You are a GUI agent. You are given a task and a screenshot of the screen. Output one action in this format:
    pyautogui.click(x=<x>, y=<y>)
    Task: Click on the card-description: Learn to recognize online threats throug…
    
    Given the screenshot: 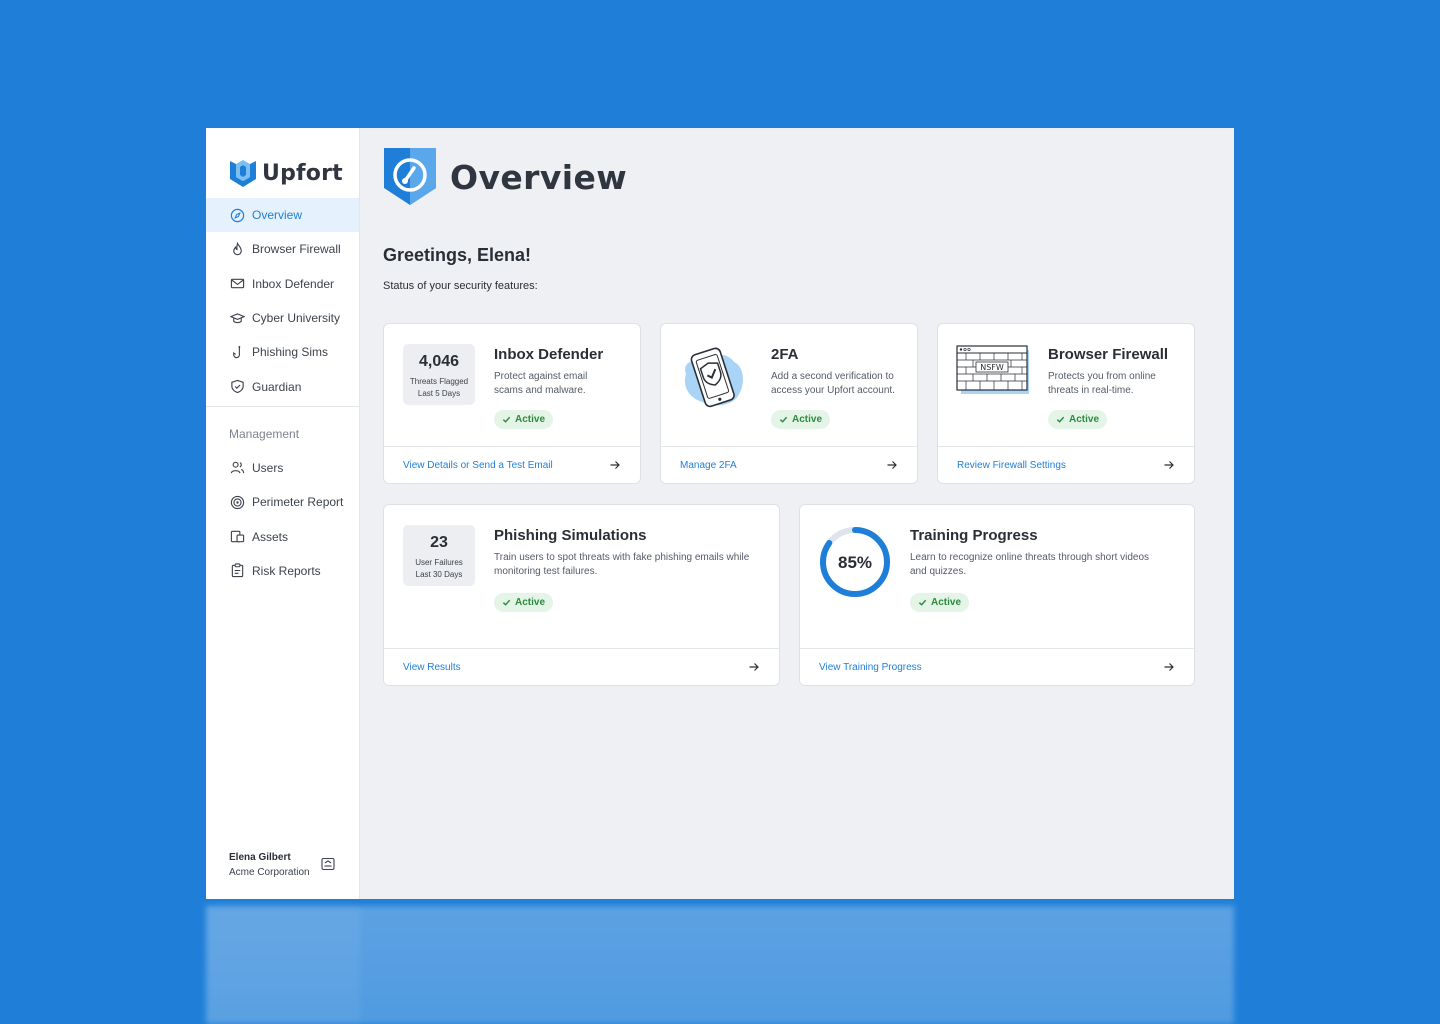 What is the action you would take?
    pyautogui.click(x=1029, y=565)
    